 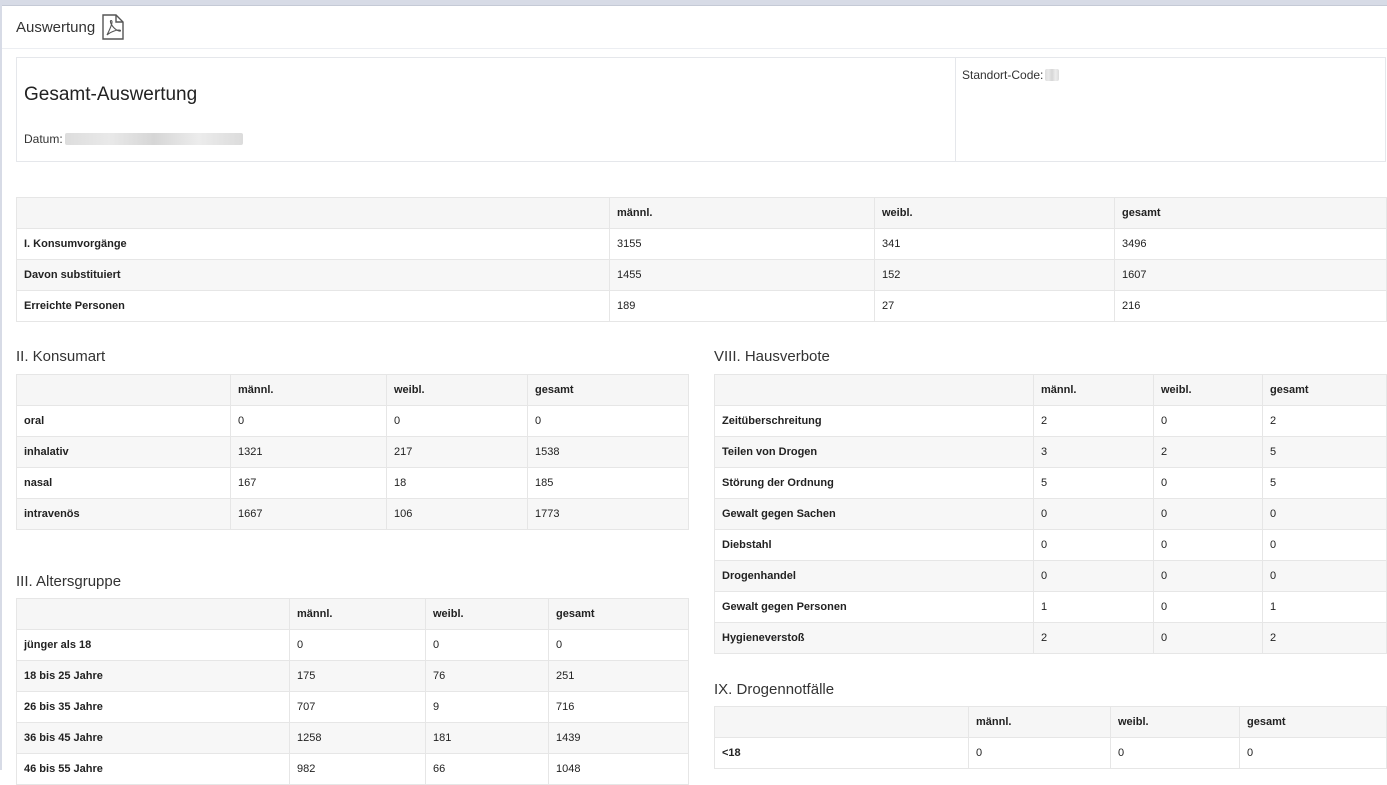 I want to click on table-row: Teilen von Drogen 3 2 5, so click(x=1050, y=452).